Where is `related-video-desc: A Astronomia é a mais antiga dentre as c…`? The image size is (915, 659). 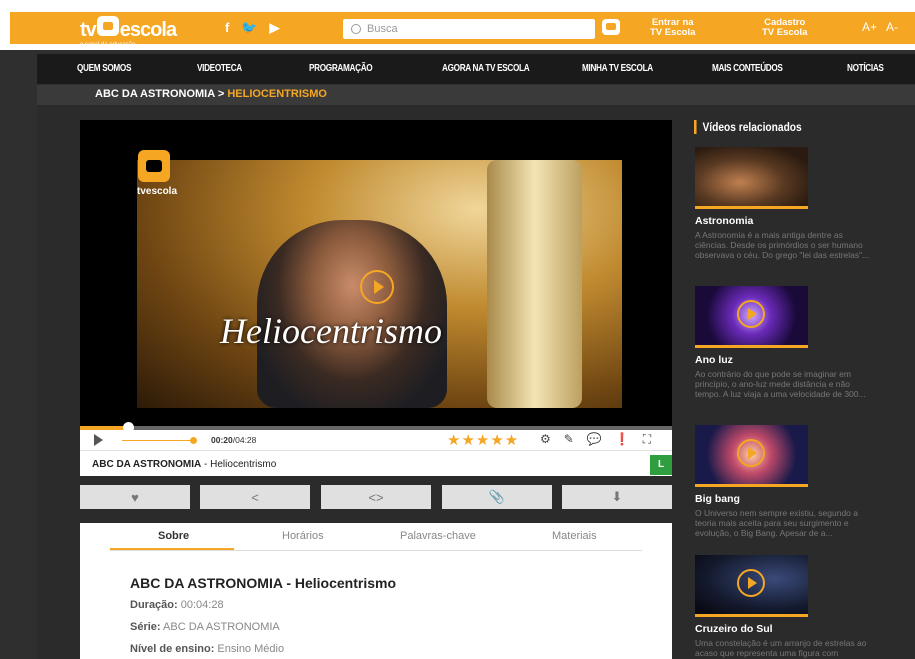
related-video-desc: A Astronomia é a mais antiga dentre as c… is located at coordinates (782, 245).